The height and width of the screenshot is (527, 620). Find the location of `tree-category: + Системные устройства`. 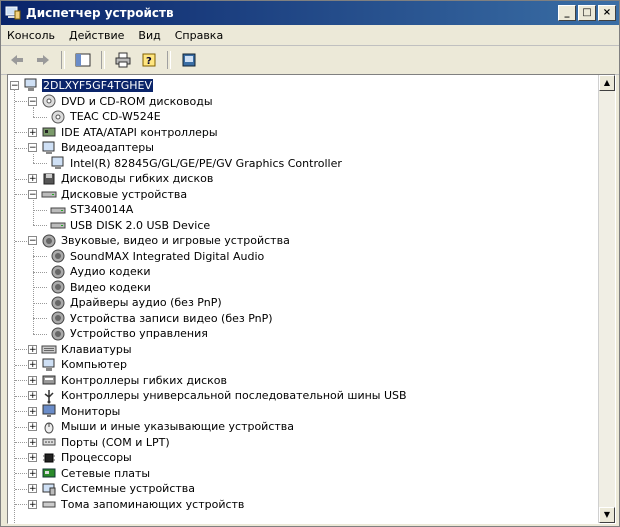

tree-category: + Системные устройства is located at coordinates (112, 489).